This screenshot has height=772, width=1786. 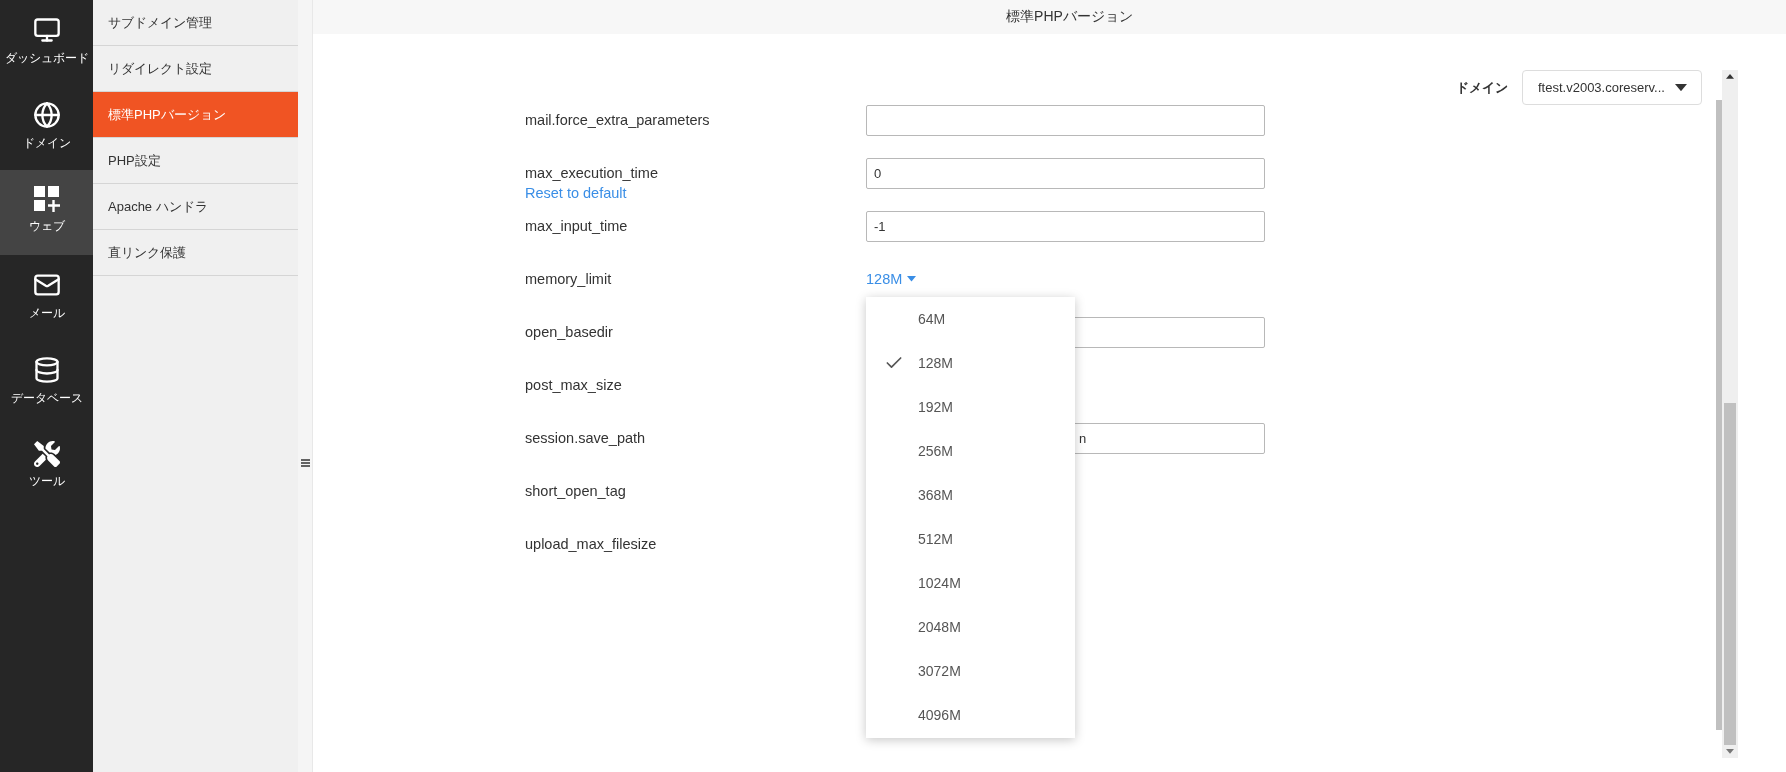 I want to click on setting-label: memory_limit, so click(x=569, y=279).